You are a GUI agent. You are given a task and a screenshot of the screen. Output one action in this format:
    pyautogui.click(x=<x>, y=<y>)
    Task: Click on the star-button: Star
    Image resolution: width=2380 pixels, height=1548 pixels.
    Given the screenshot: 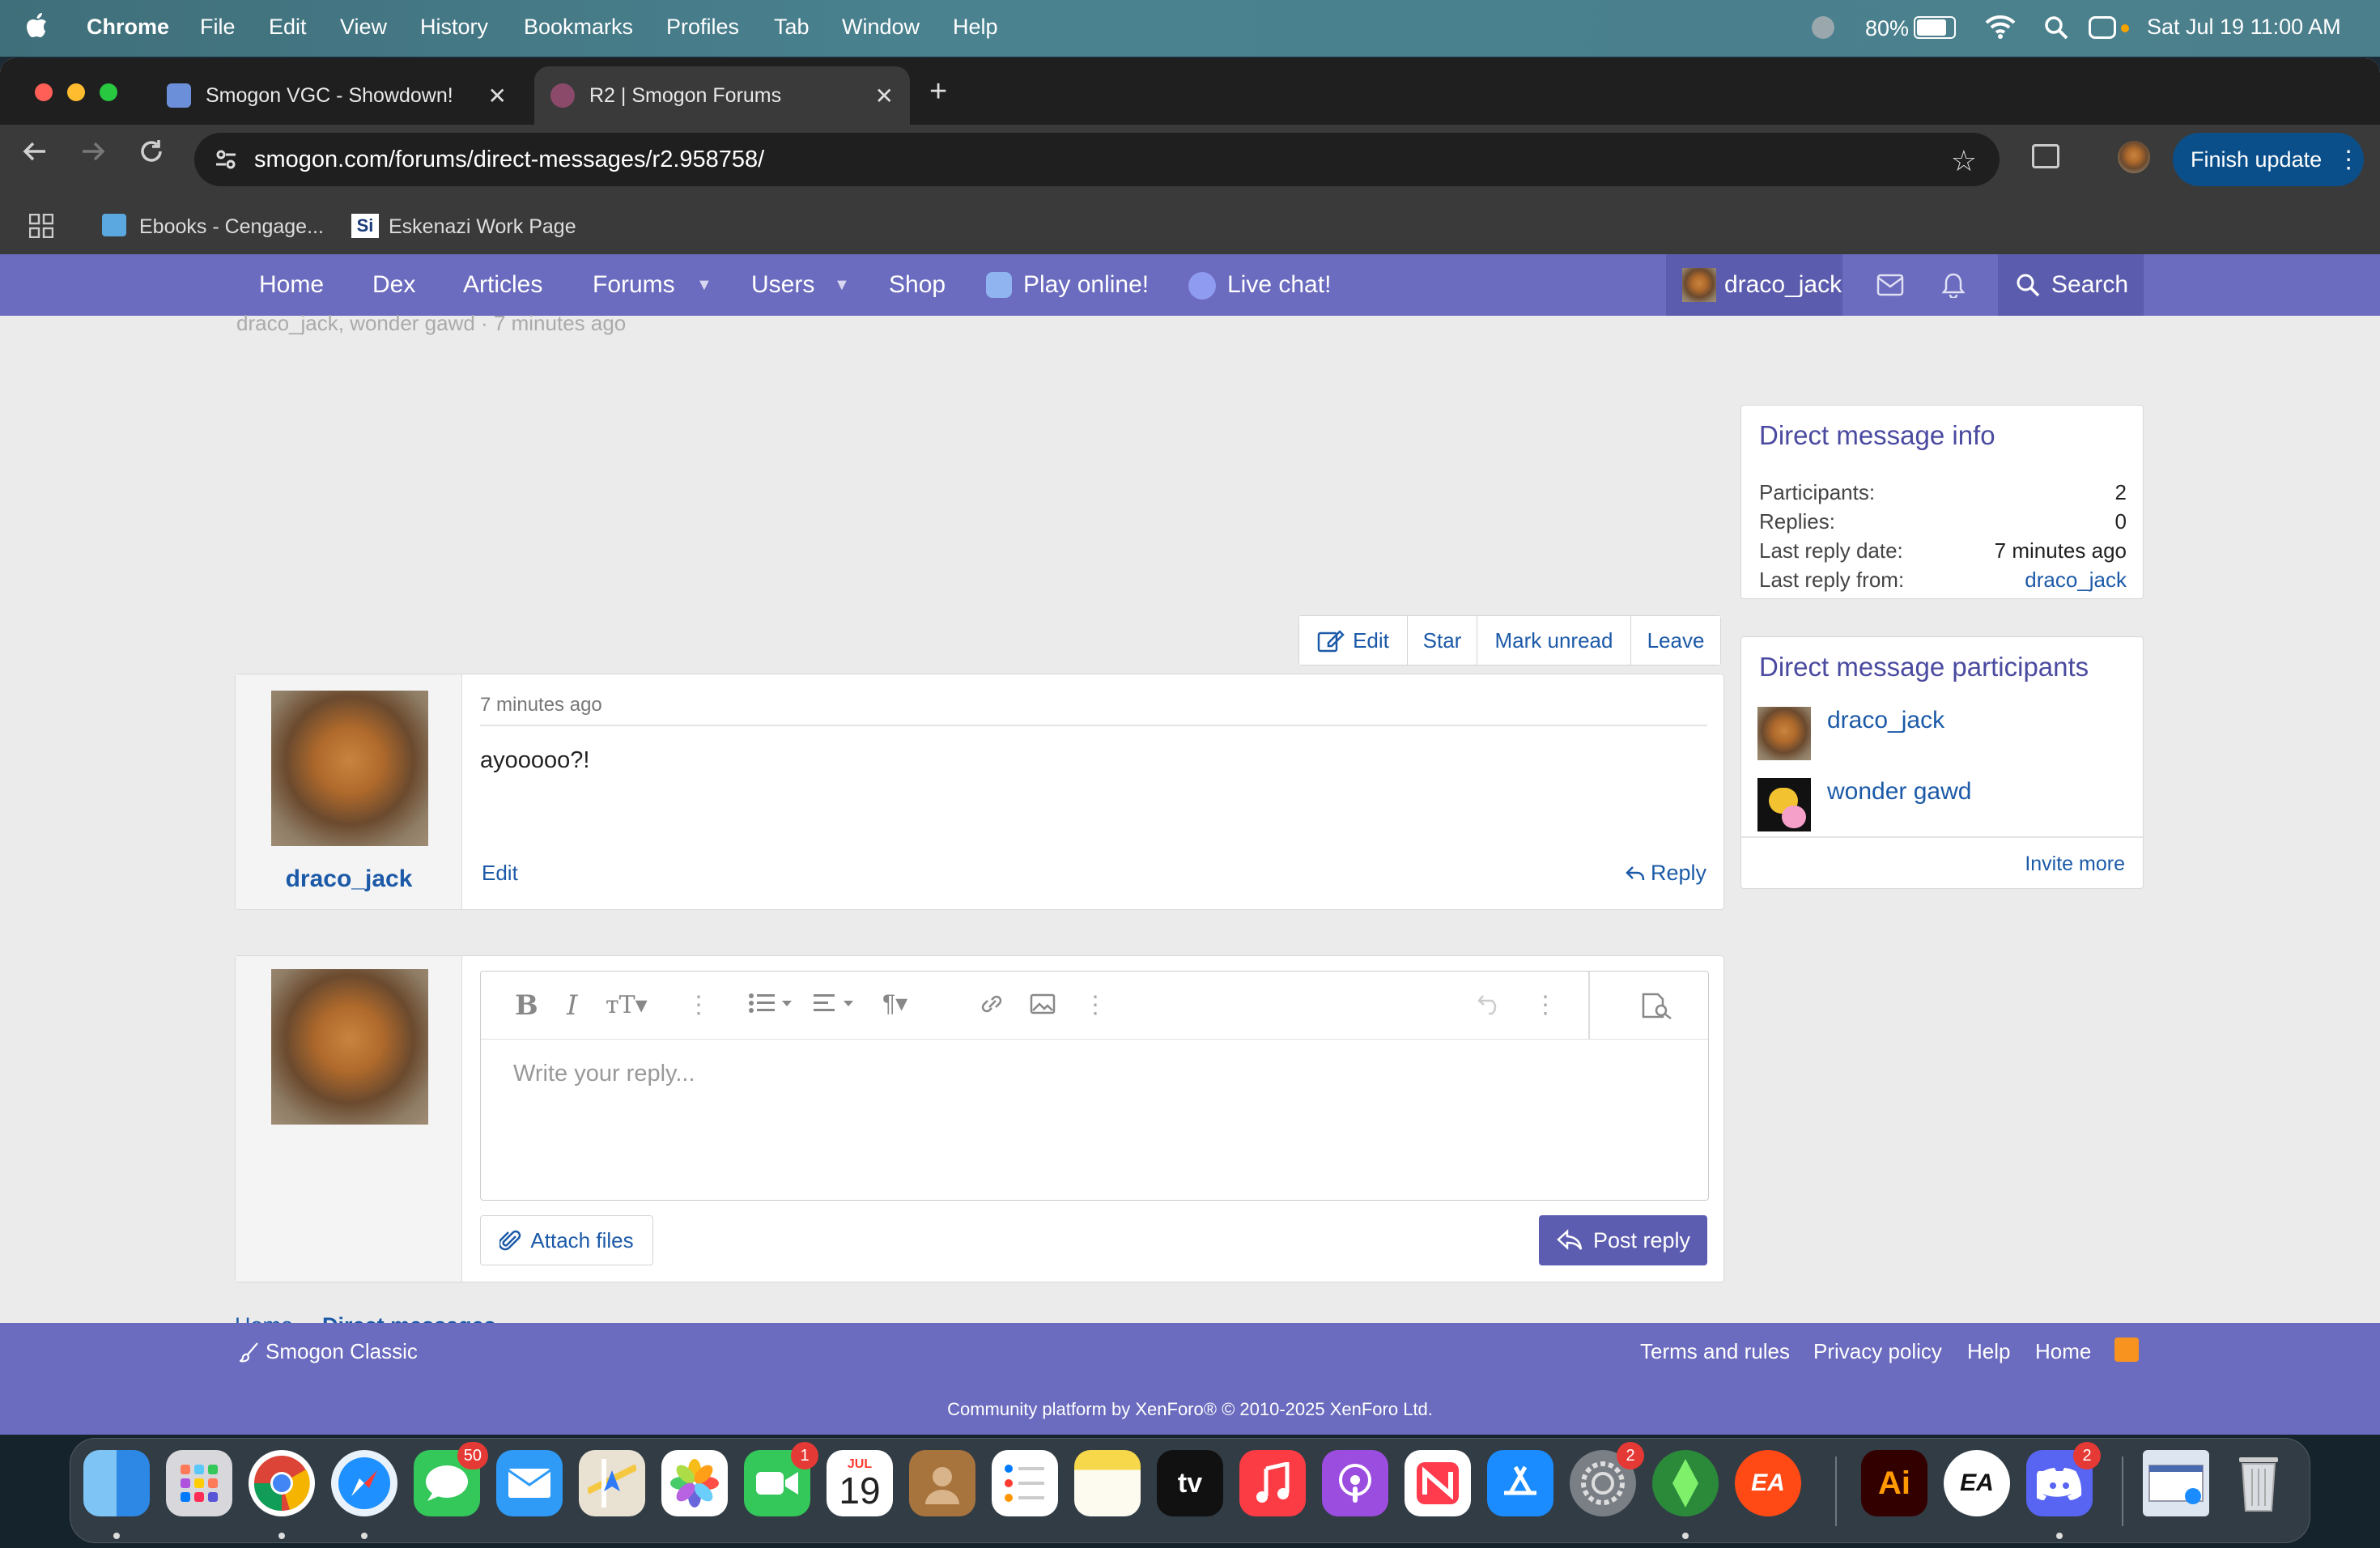 What is the action you would take?
    pyautogui.click(x=1442, y=640)
    